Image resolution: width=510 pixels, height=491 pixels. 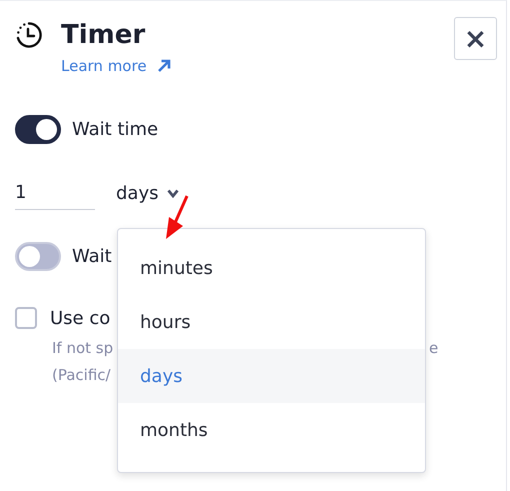 What do you see at coordinates (92, 256) in the screenshot?
I see `toggle-label: Wait` at bounding box center [92, 256].